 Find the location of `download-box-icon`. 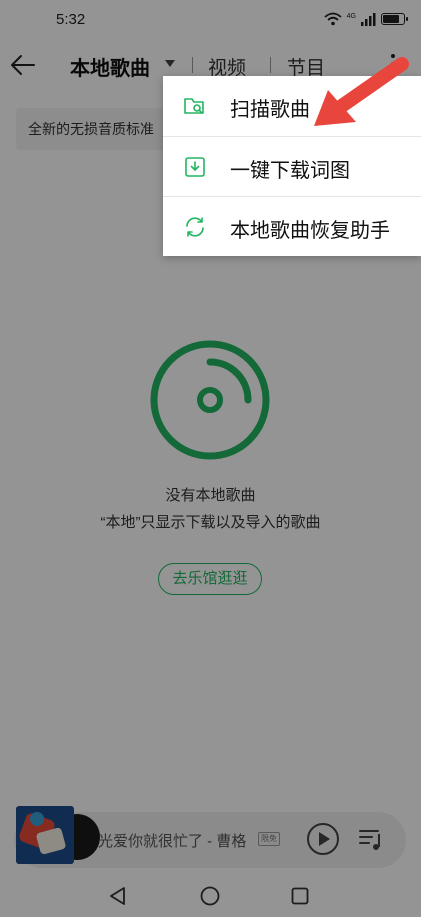

download-box-icon is located at coordinates (195, 167).